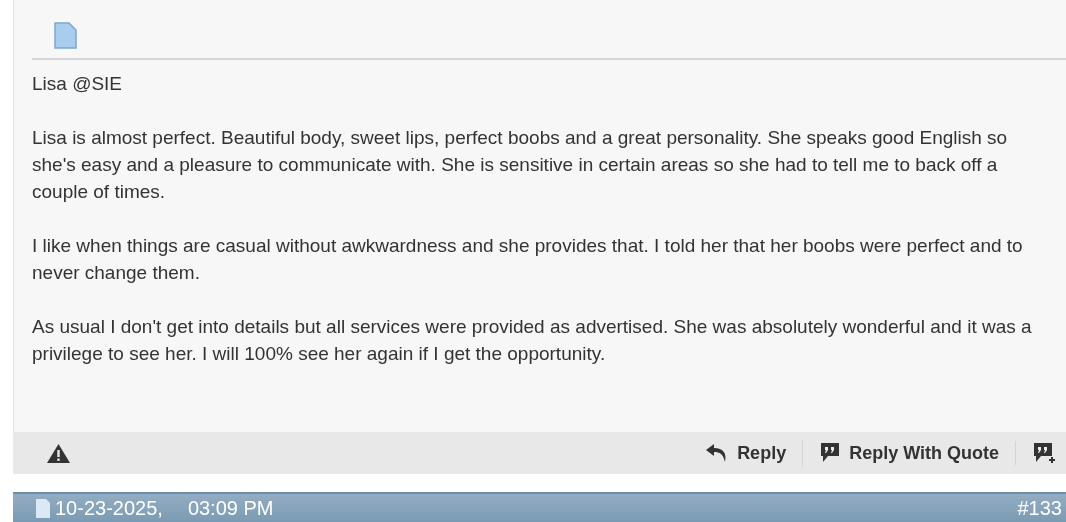 This screenshot has width=1066, height=522. I want to click on post-paragraph: As usual I don't get into details but all services were provided as advertised. She was absolutely wonderful and it was a privilege to see her. I will 100% see her again if I get the opportunity., so click(532, 340).